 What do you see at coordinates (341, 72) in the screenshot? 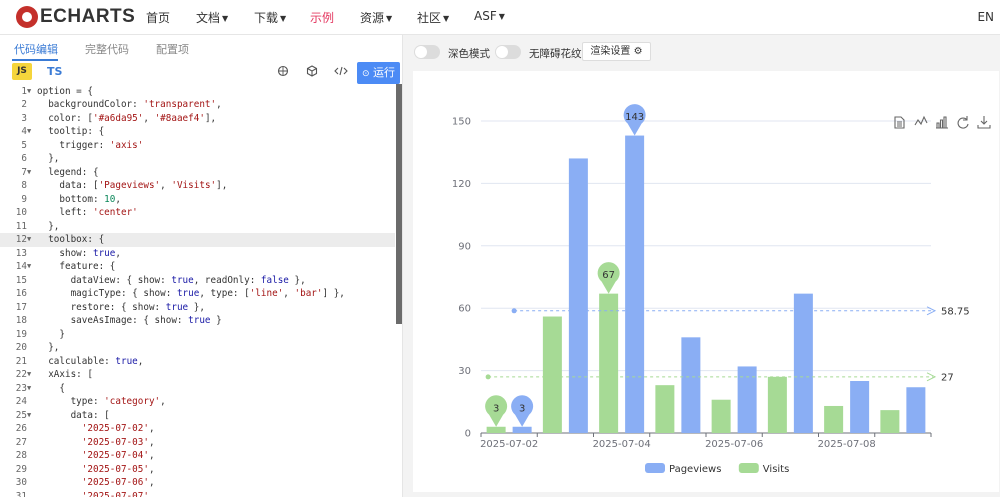
I see `code-icon` at bounding box center [341, 72].